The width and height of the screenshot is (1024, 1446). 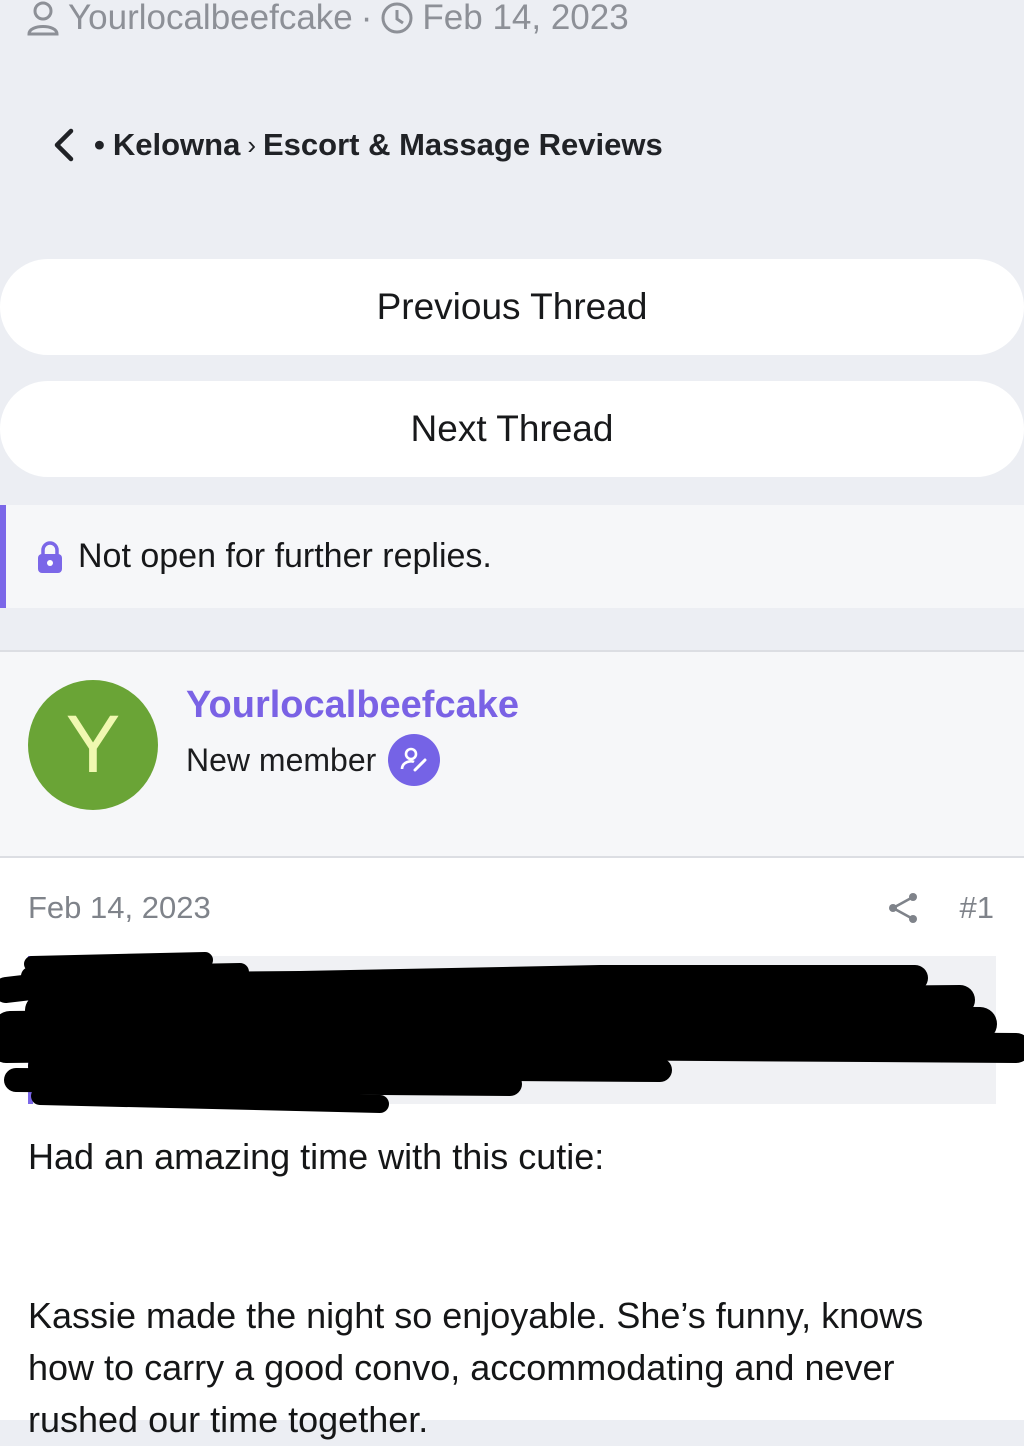 What do you see at coordinates (397, 18) in the screenshot?
I see `clock-icon` at bounding box center [397, 18].